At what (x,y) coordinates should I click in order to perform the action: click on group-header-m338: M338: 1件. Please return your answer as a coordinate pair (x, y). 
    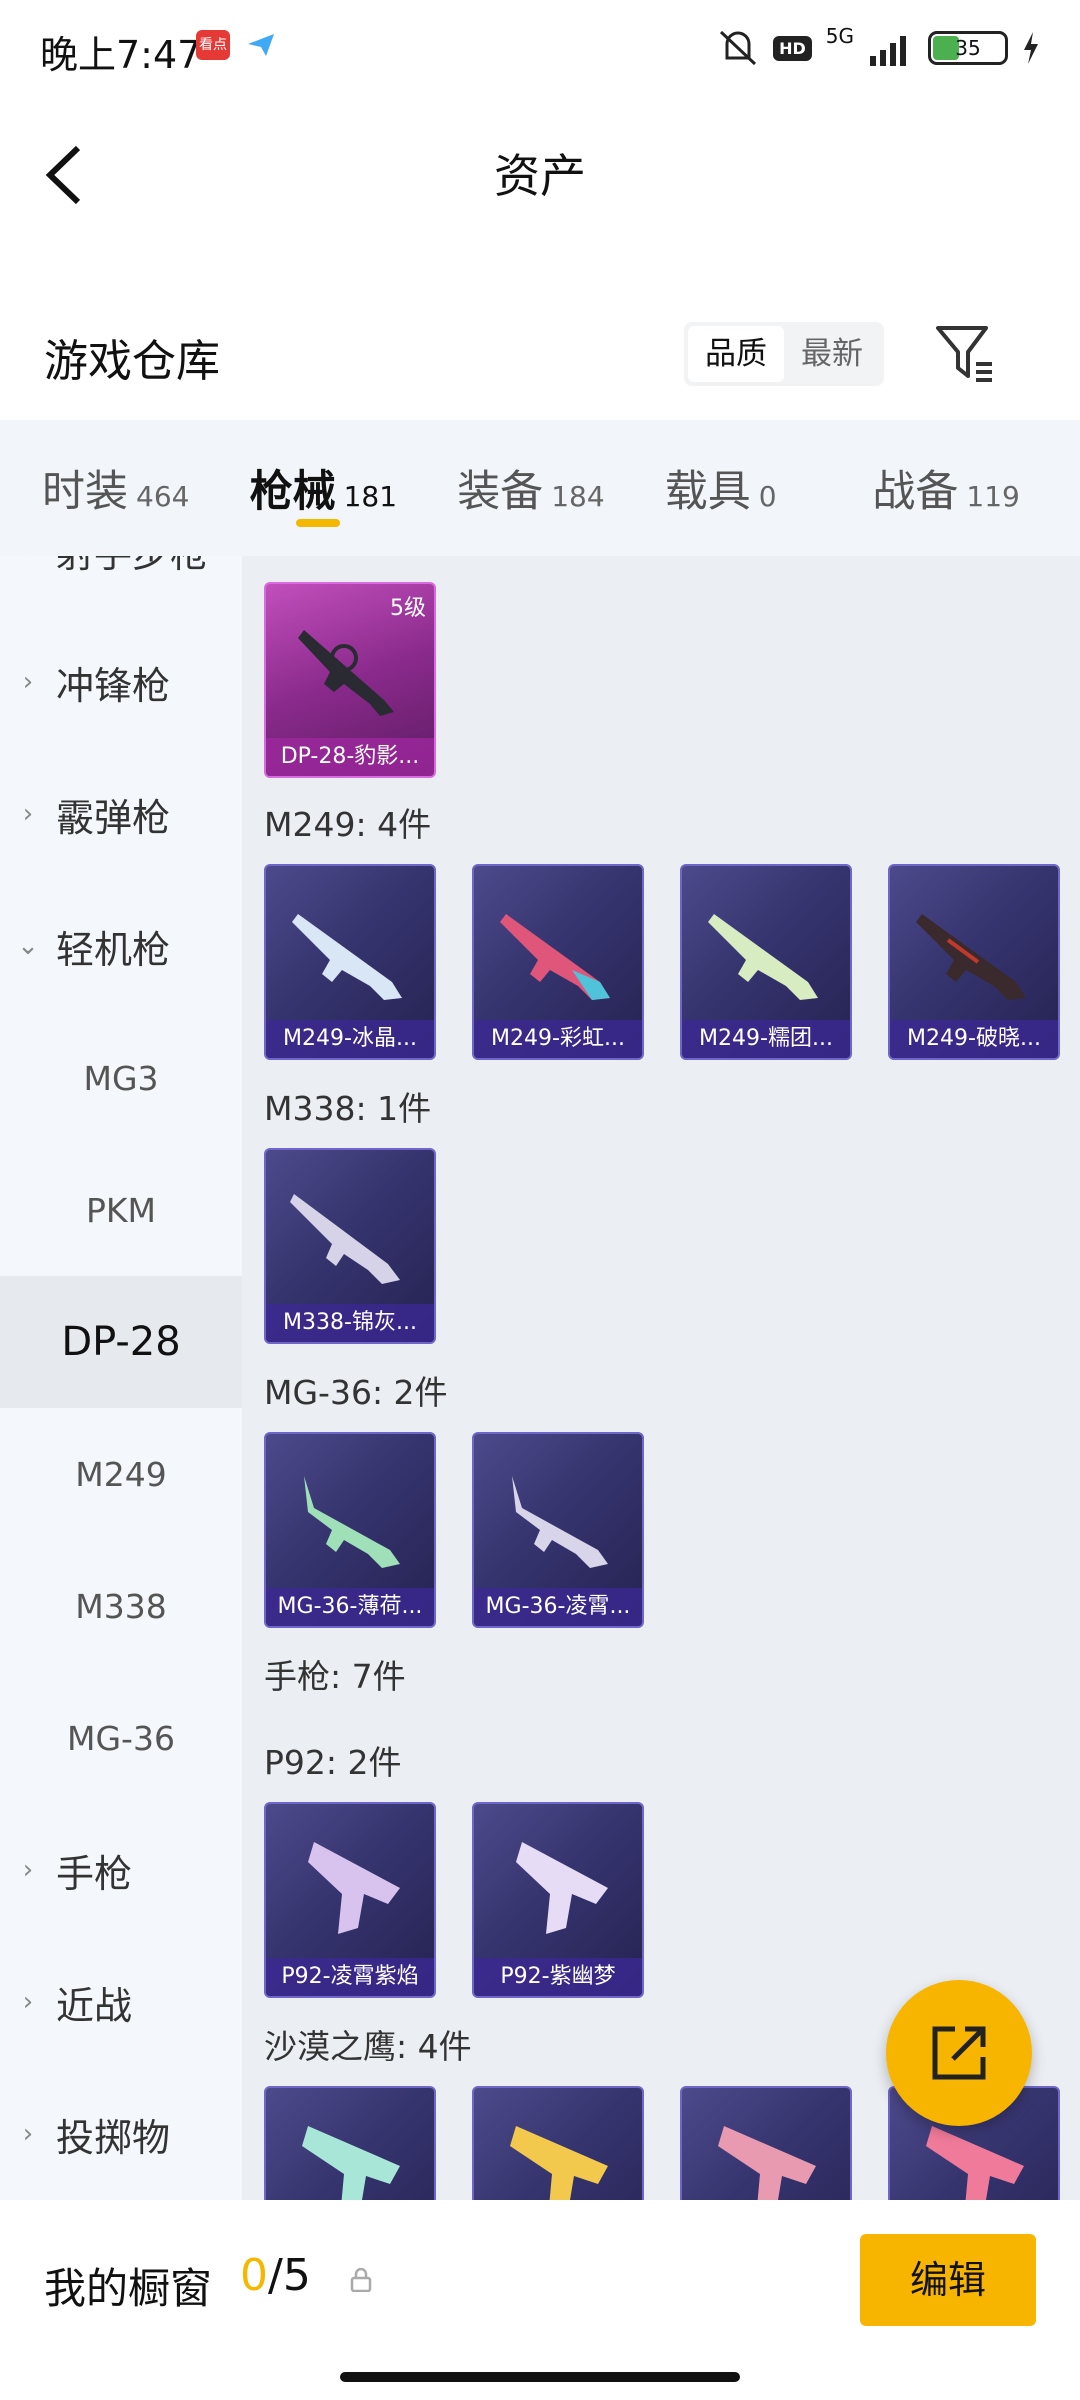
    Looking at the image, I should click on (348, 1108).